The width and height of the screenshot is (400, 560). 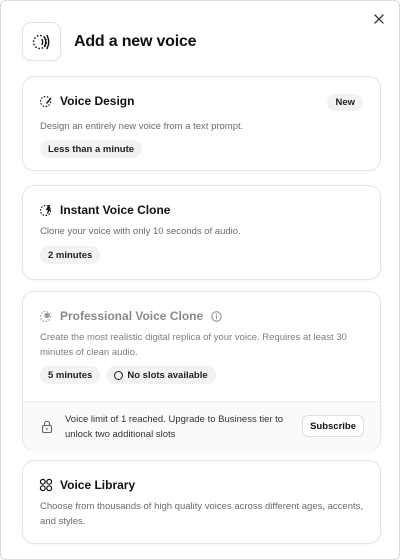 I want to click on lock-icon, so click(x=47, y=426).